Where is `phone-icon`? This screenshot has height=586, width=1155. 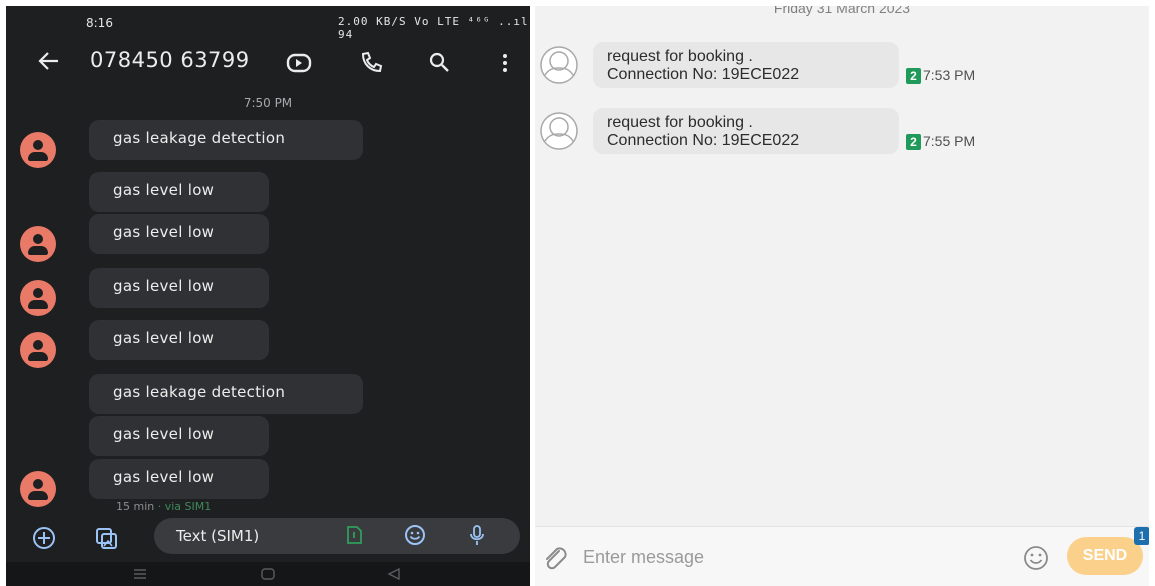
phone-icon is located at coordinates (371, 63).